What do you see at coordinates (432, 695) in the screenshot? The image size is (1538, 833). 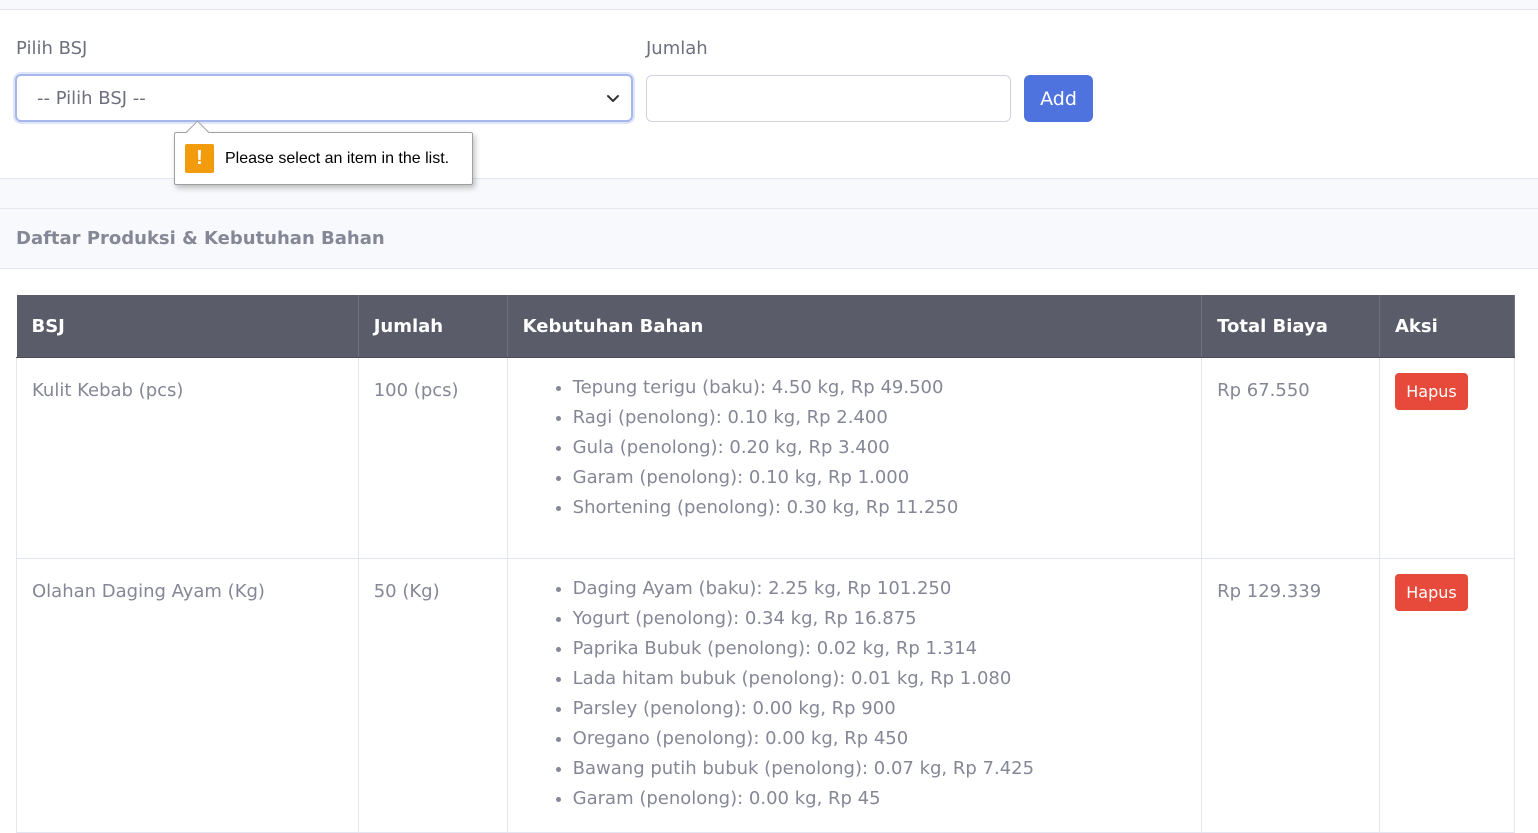 I see `cell-jumlah: 50 (Kg)` at bounding box center [432, 695].